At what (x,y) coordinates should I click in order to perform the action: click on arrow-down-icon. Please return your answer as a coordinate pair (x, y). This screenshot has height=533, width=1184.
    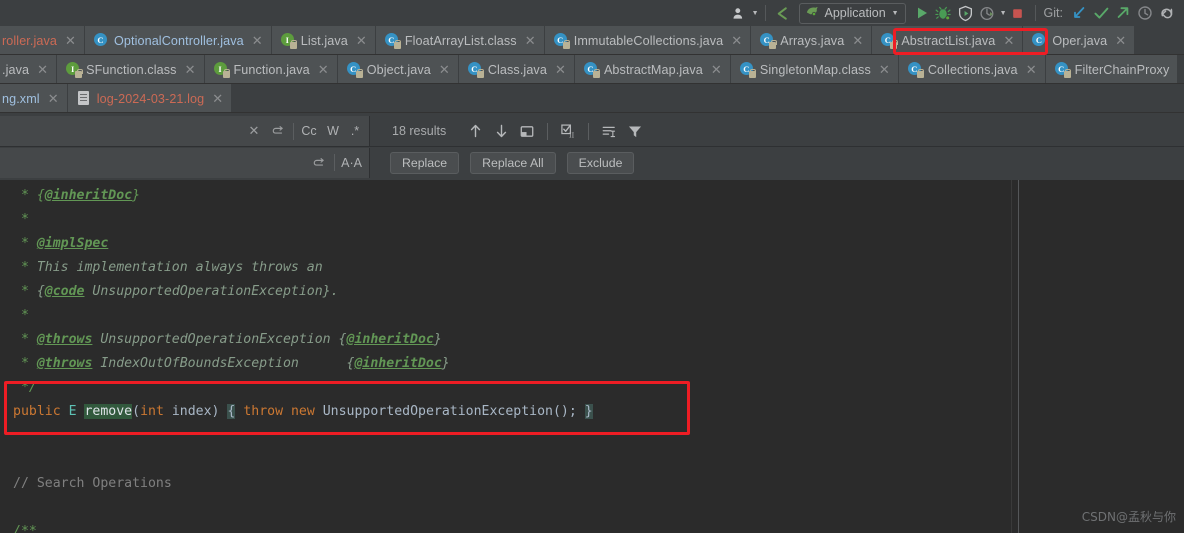
    Looking at the image, I should click on (501, 131).